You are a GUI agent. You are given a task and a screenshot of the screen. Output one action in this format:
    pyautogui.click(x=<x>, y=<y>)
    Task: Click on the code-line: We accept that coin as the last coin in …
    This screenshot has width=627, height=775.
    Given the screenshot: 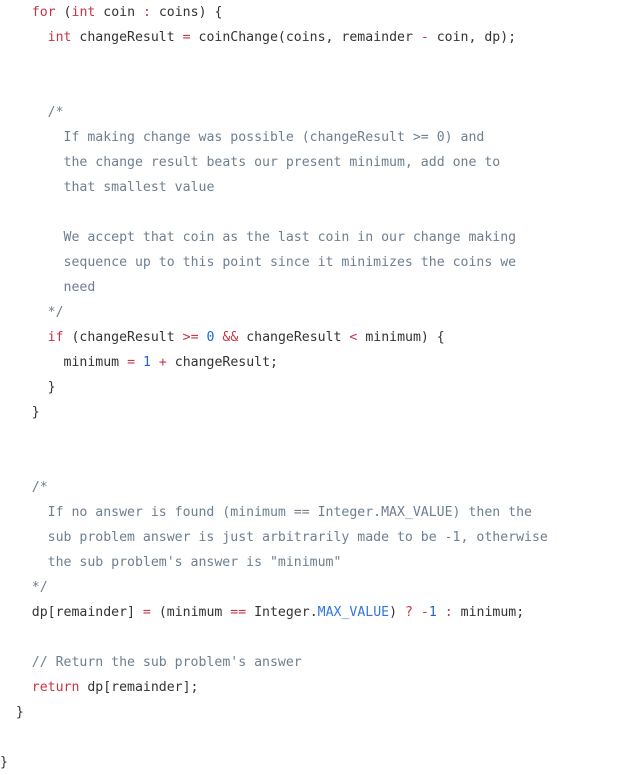 What is the action you would take?
    pyautogui.click(x=313, y=237)
    